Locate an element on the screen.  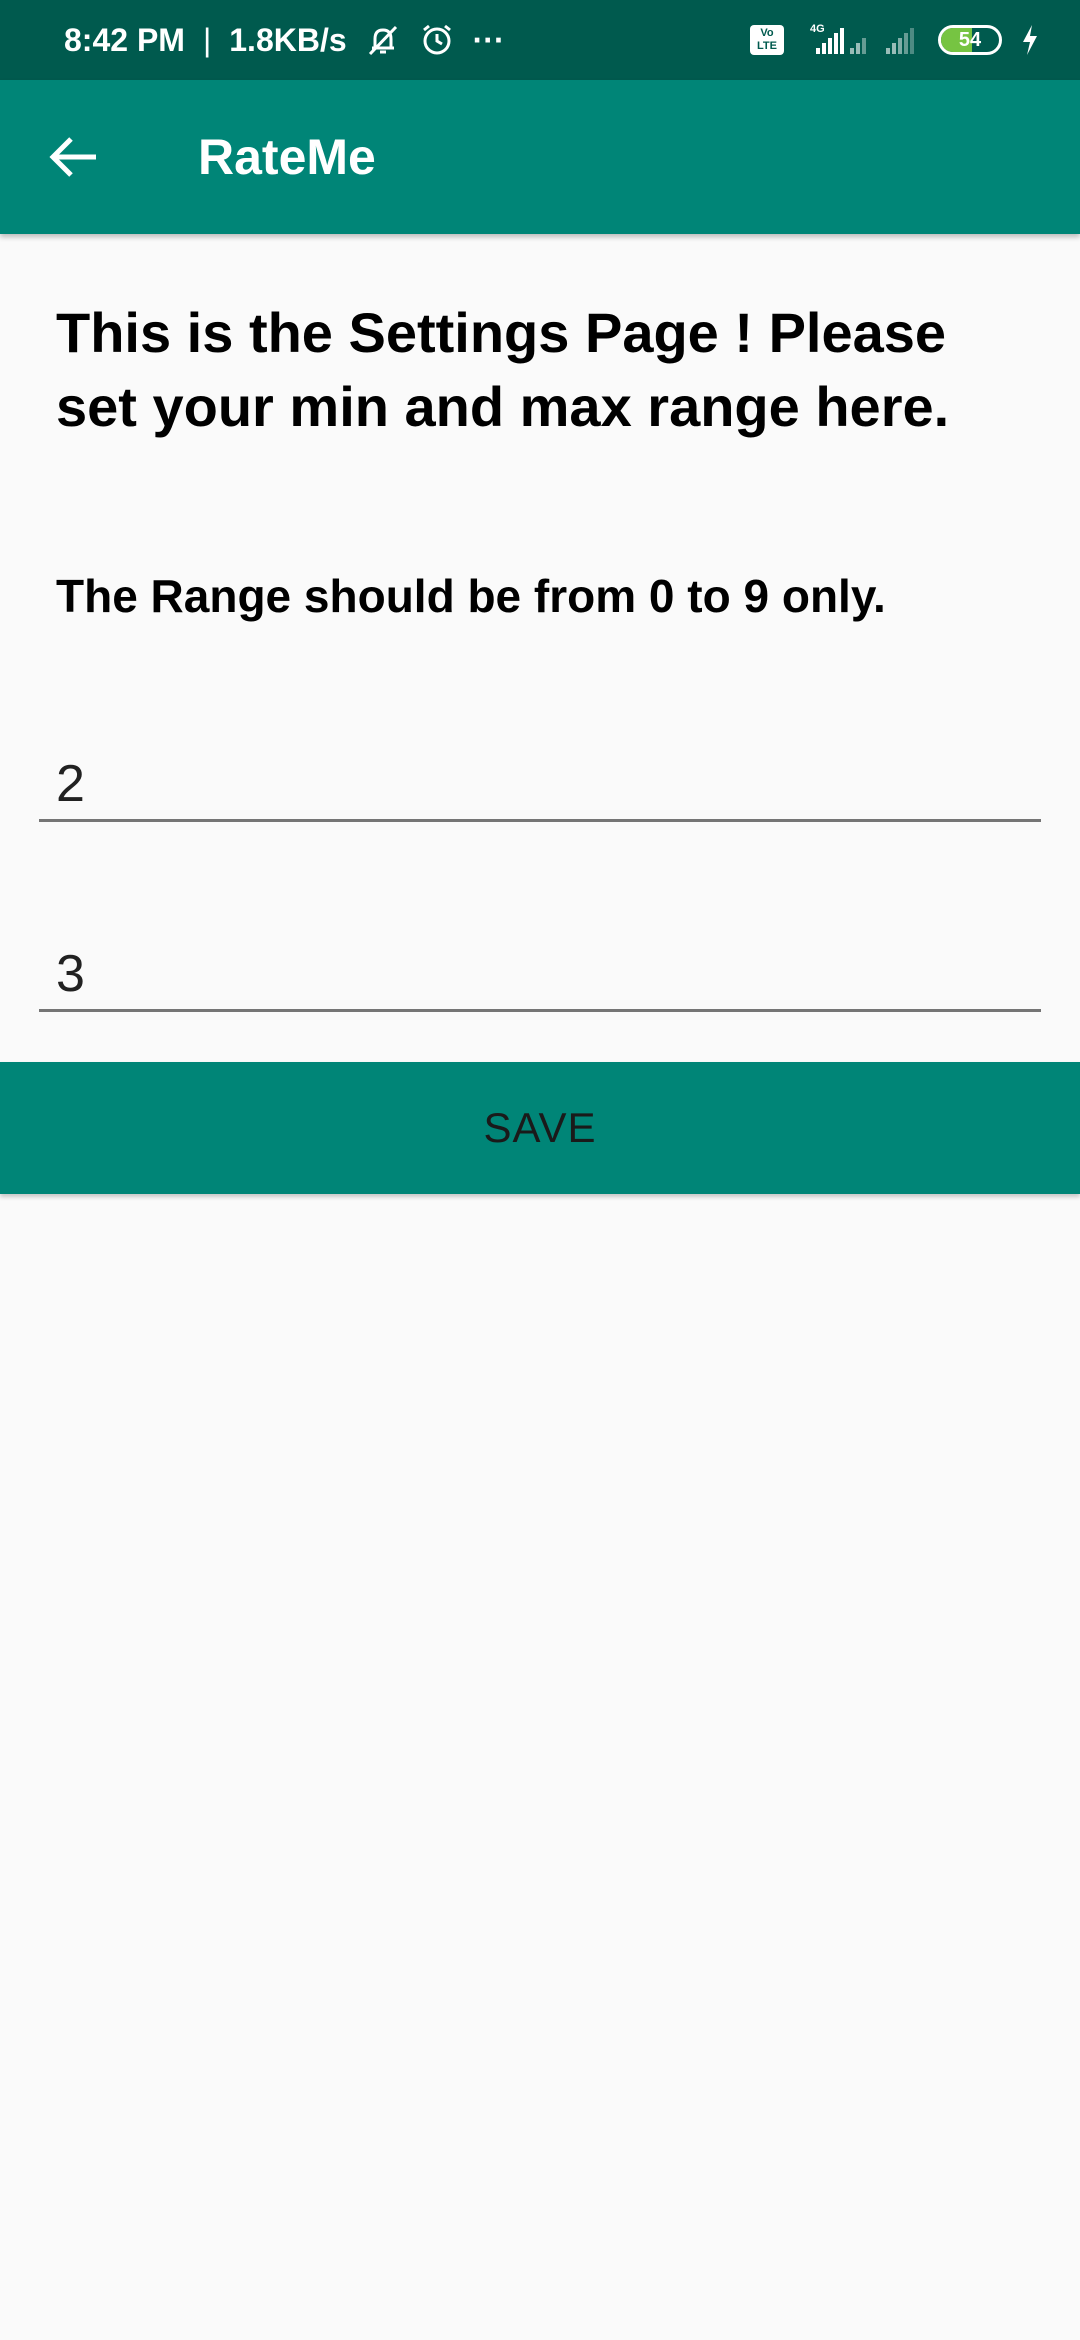
status-time: 8:42 PM is located at coordinates (124, 39).